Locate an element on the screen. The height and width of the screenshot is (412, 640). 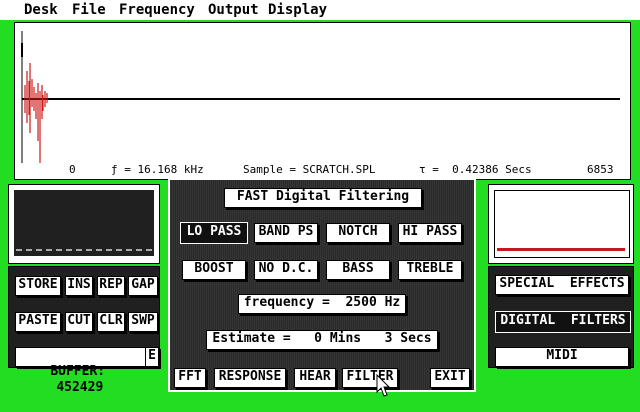
waveform-trace is located at coordinates (36, 113).